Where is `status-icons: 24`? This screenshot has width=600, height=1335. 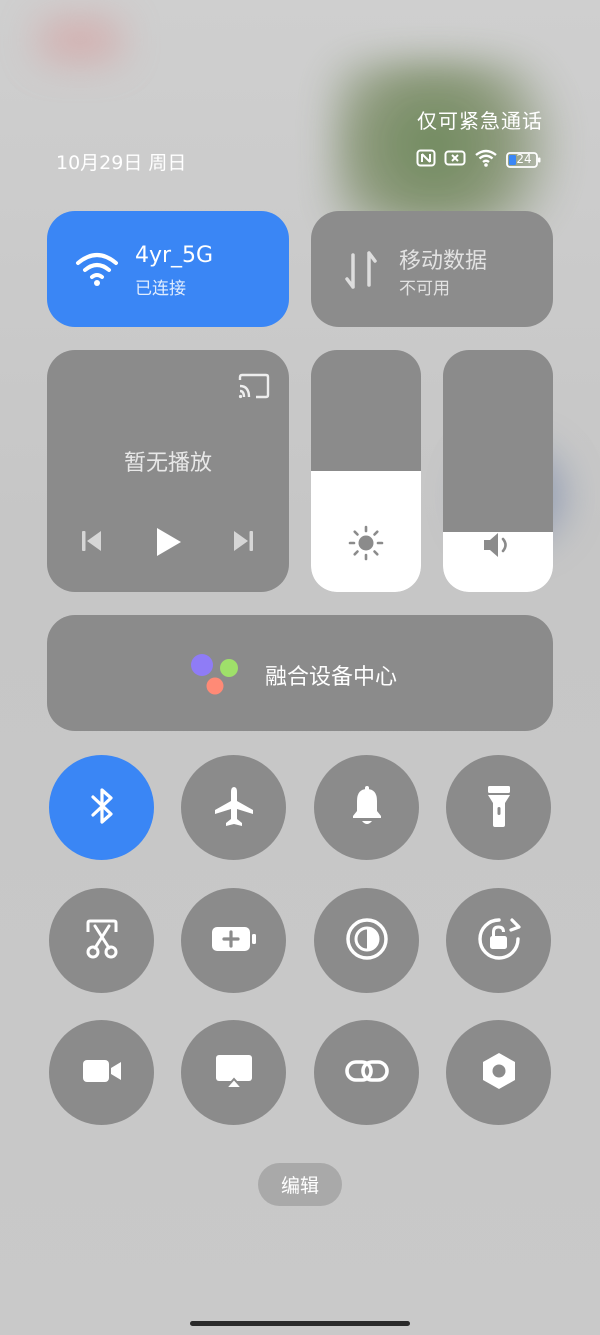
status-icons: 24 is located at coordinates (479, 160).